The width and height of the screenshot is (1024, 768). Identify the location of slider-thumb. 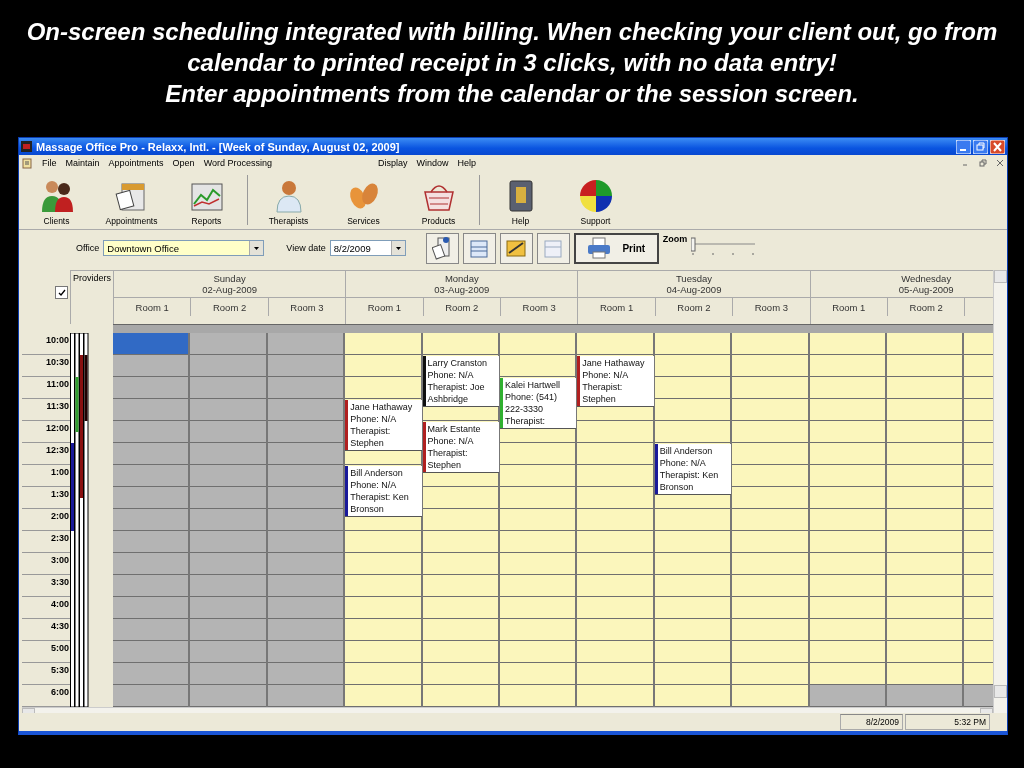
(693, 244).